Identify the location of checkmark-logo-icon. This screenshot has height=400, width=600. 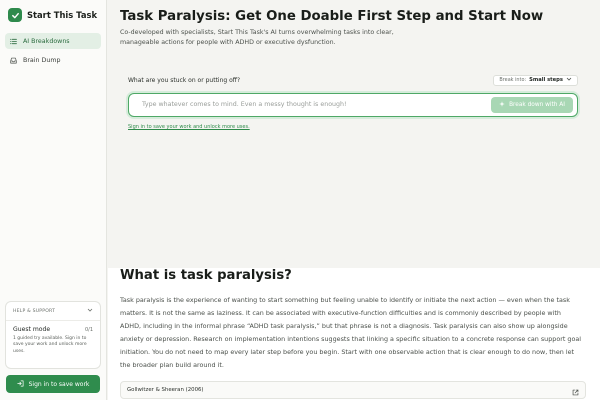
(15, 15).